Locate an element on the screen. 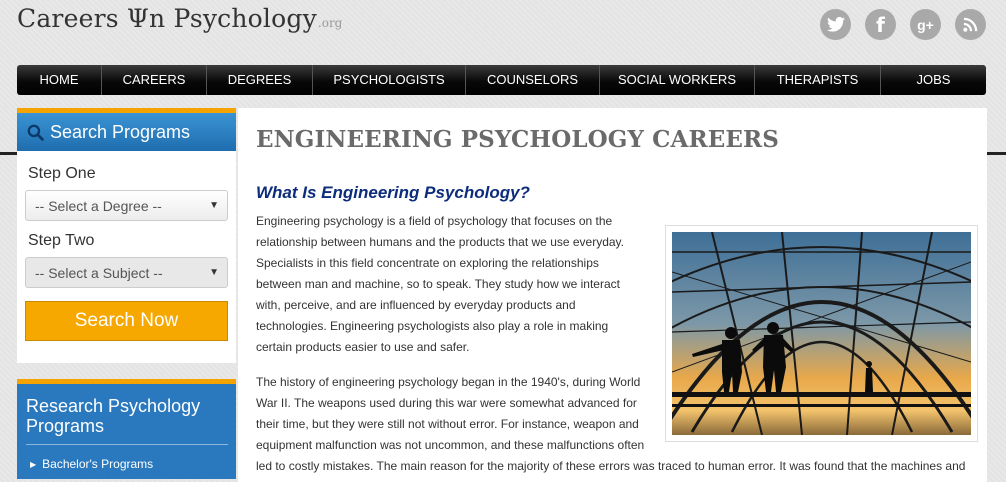  nav-psychologists: PSYCHOLOGISTS is located at coordinates (389, 80).